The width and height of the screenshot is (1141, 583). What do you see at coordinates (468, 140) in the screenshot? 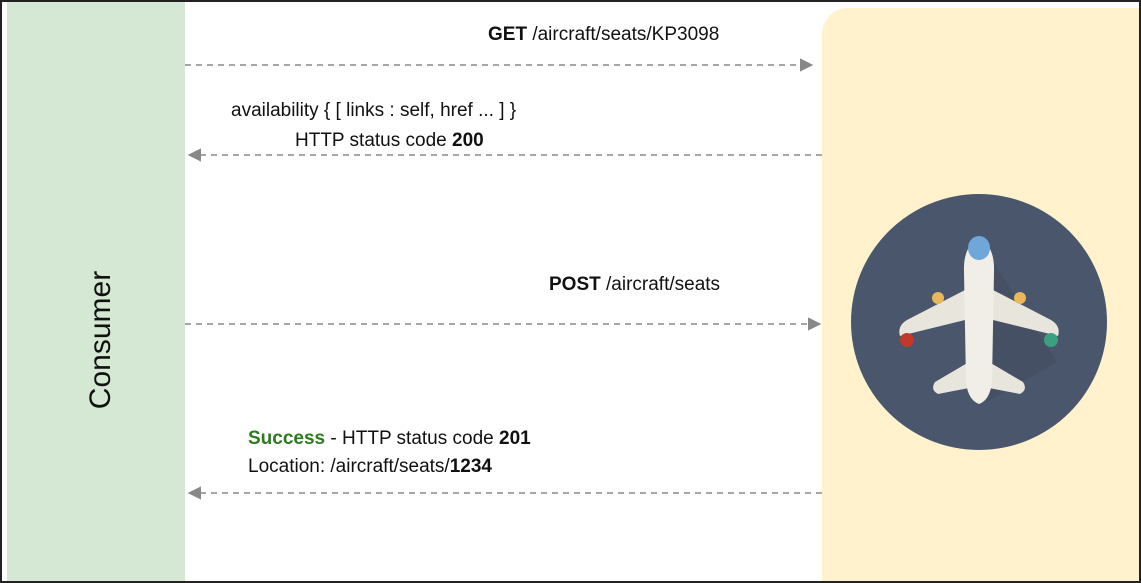
I see `status200-code: 200` at bounding box center [468, 140].